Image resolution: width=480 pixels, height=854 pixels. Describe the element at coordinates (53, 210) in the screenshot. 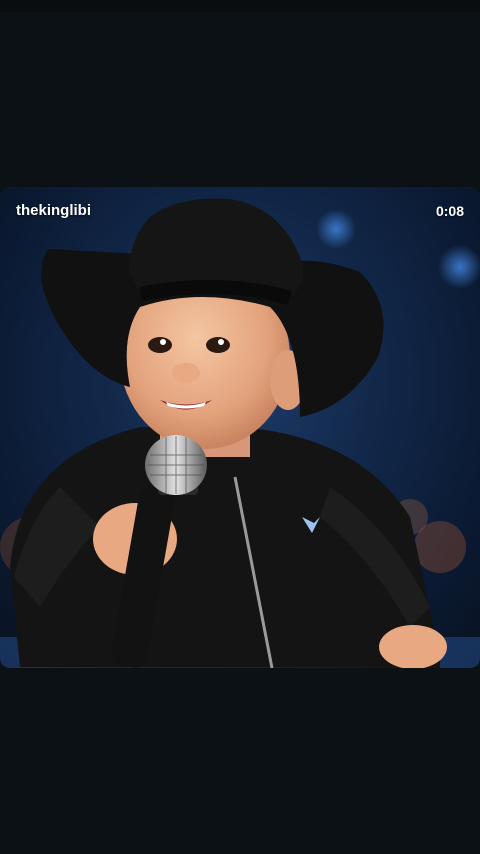

I see `username-label: thekinglibi` at that location.